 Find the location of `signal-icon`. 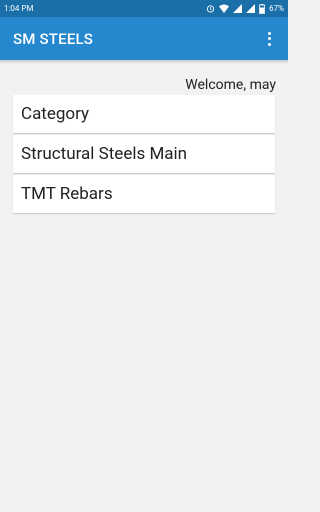

signal-icon is located at coordinates (238, 8).